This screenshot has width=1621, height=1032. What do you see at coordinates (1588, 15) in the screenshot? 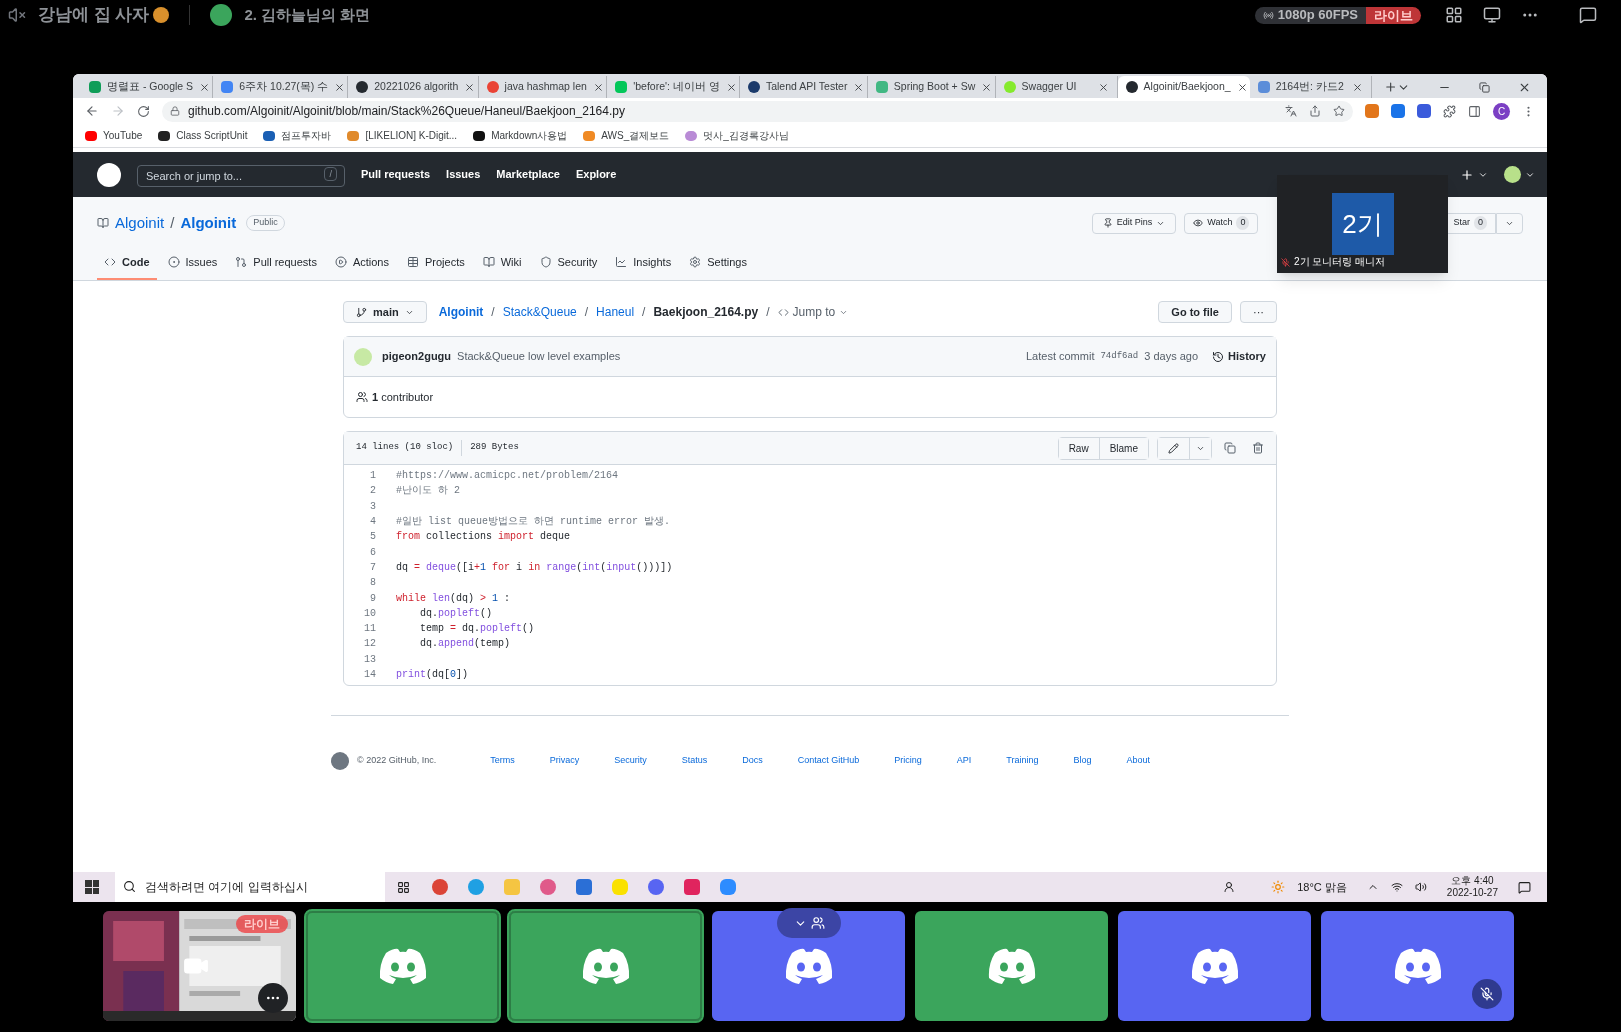
I see `chat-icon` at bounding box center [1588, 15].